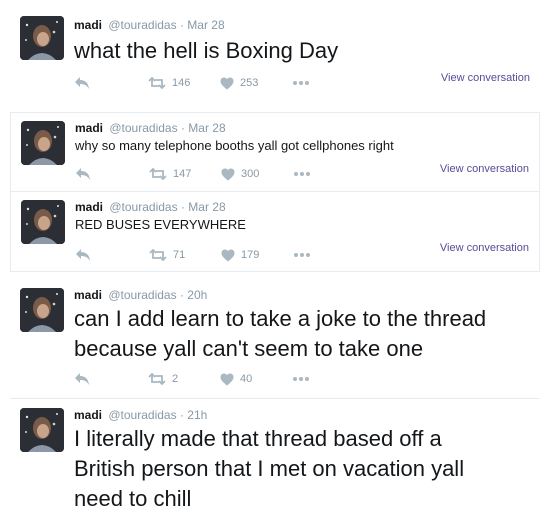 This screenshot has height=530, width=550. Describe the element at coordinates (236, 379) in the screenshot. I see `like-button: 40` at that location.